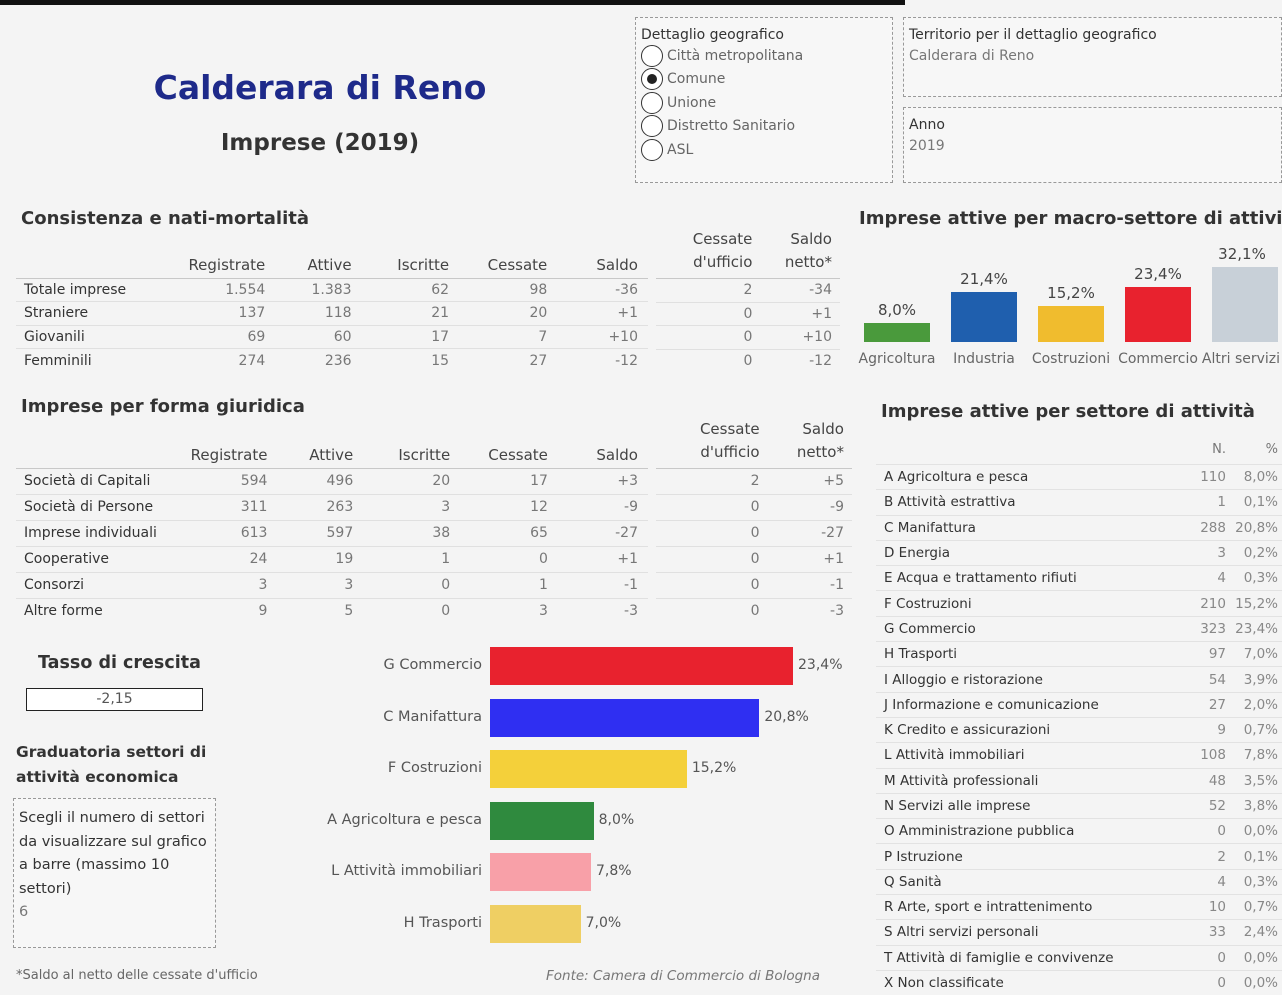  I want to click on column-header: Iscritte, so click(410, 264).